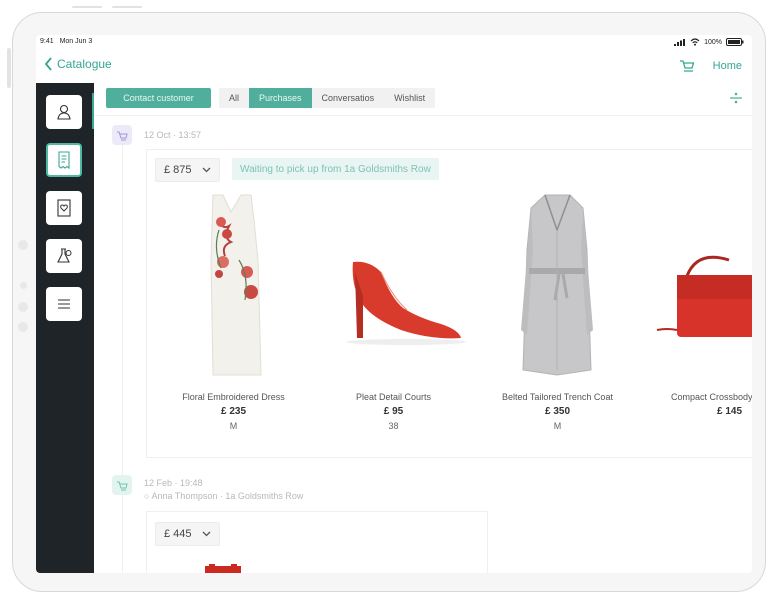  I want to click on price-value: £ 875, so click(178, 170).